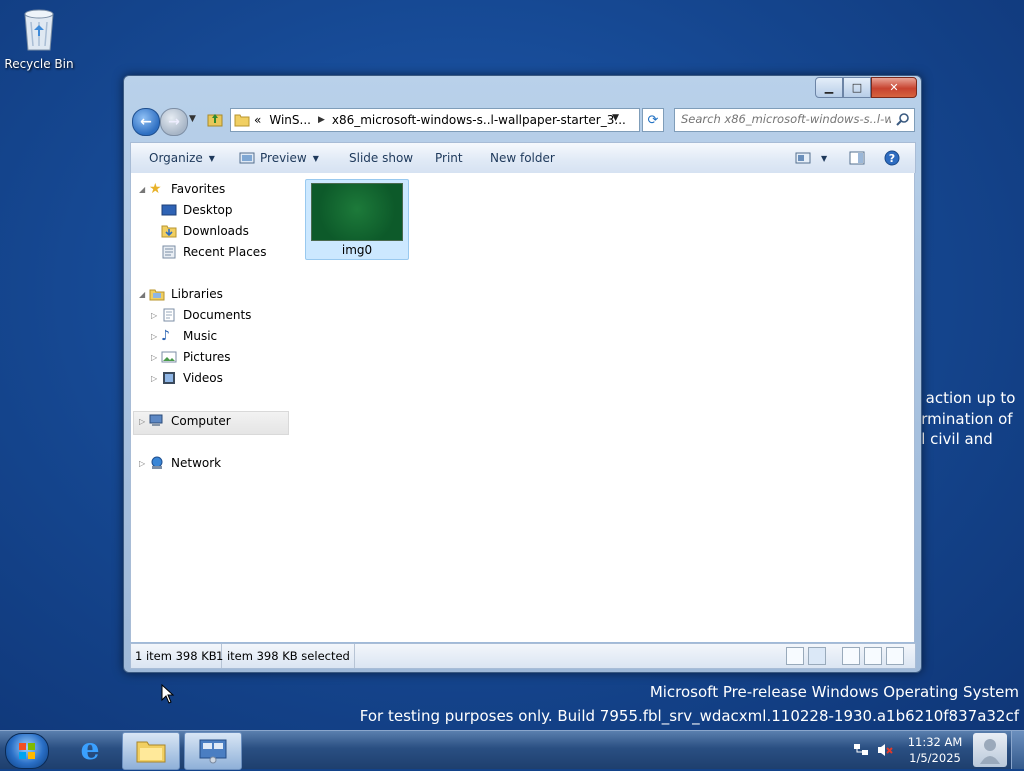 The width and height of the screenshot is (1024, 771). What do you see at coordinates (169, 315) in the screenshot?
I see `documents-icon` at bounding box center [169, 315].